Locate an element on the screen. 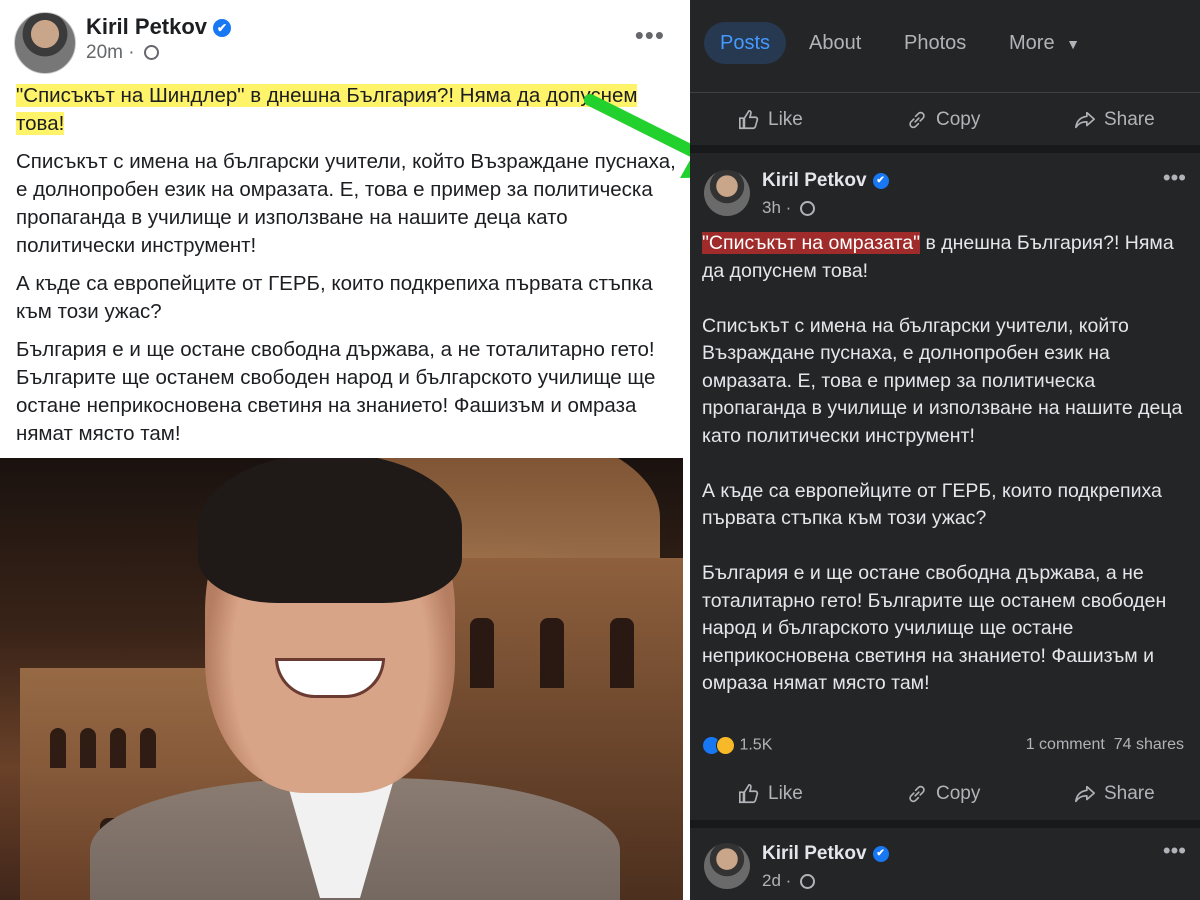 The image size is (1200, 900). next-post-author-name: Kiril Petkov is located at coordinates (814, 853).